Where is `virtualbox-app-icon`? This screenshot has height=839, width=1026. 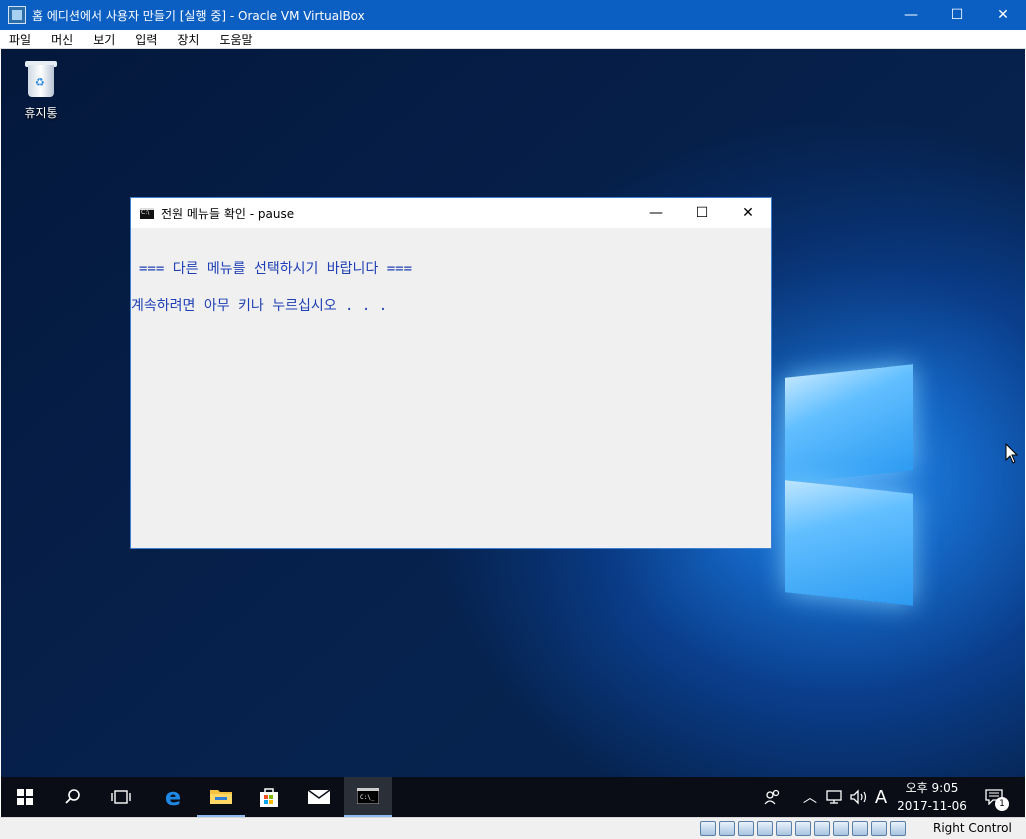 virtualbox-app-icon is located at coordinates (17, 15).